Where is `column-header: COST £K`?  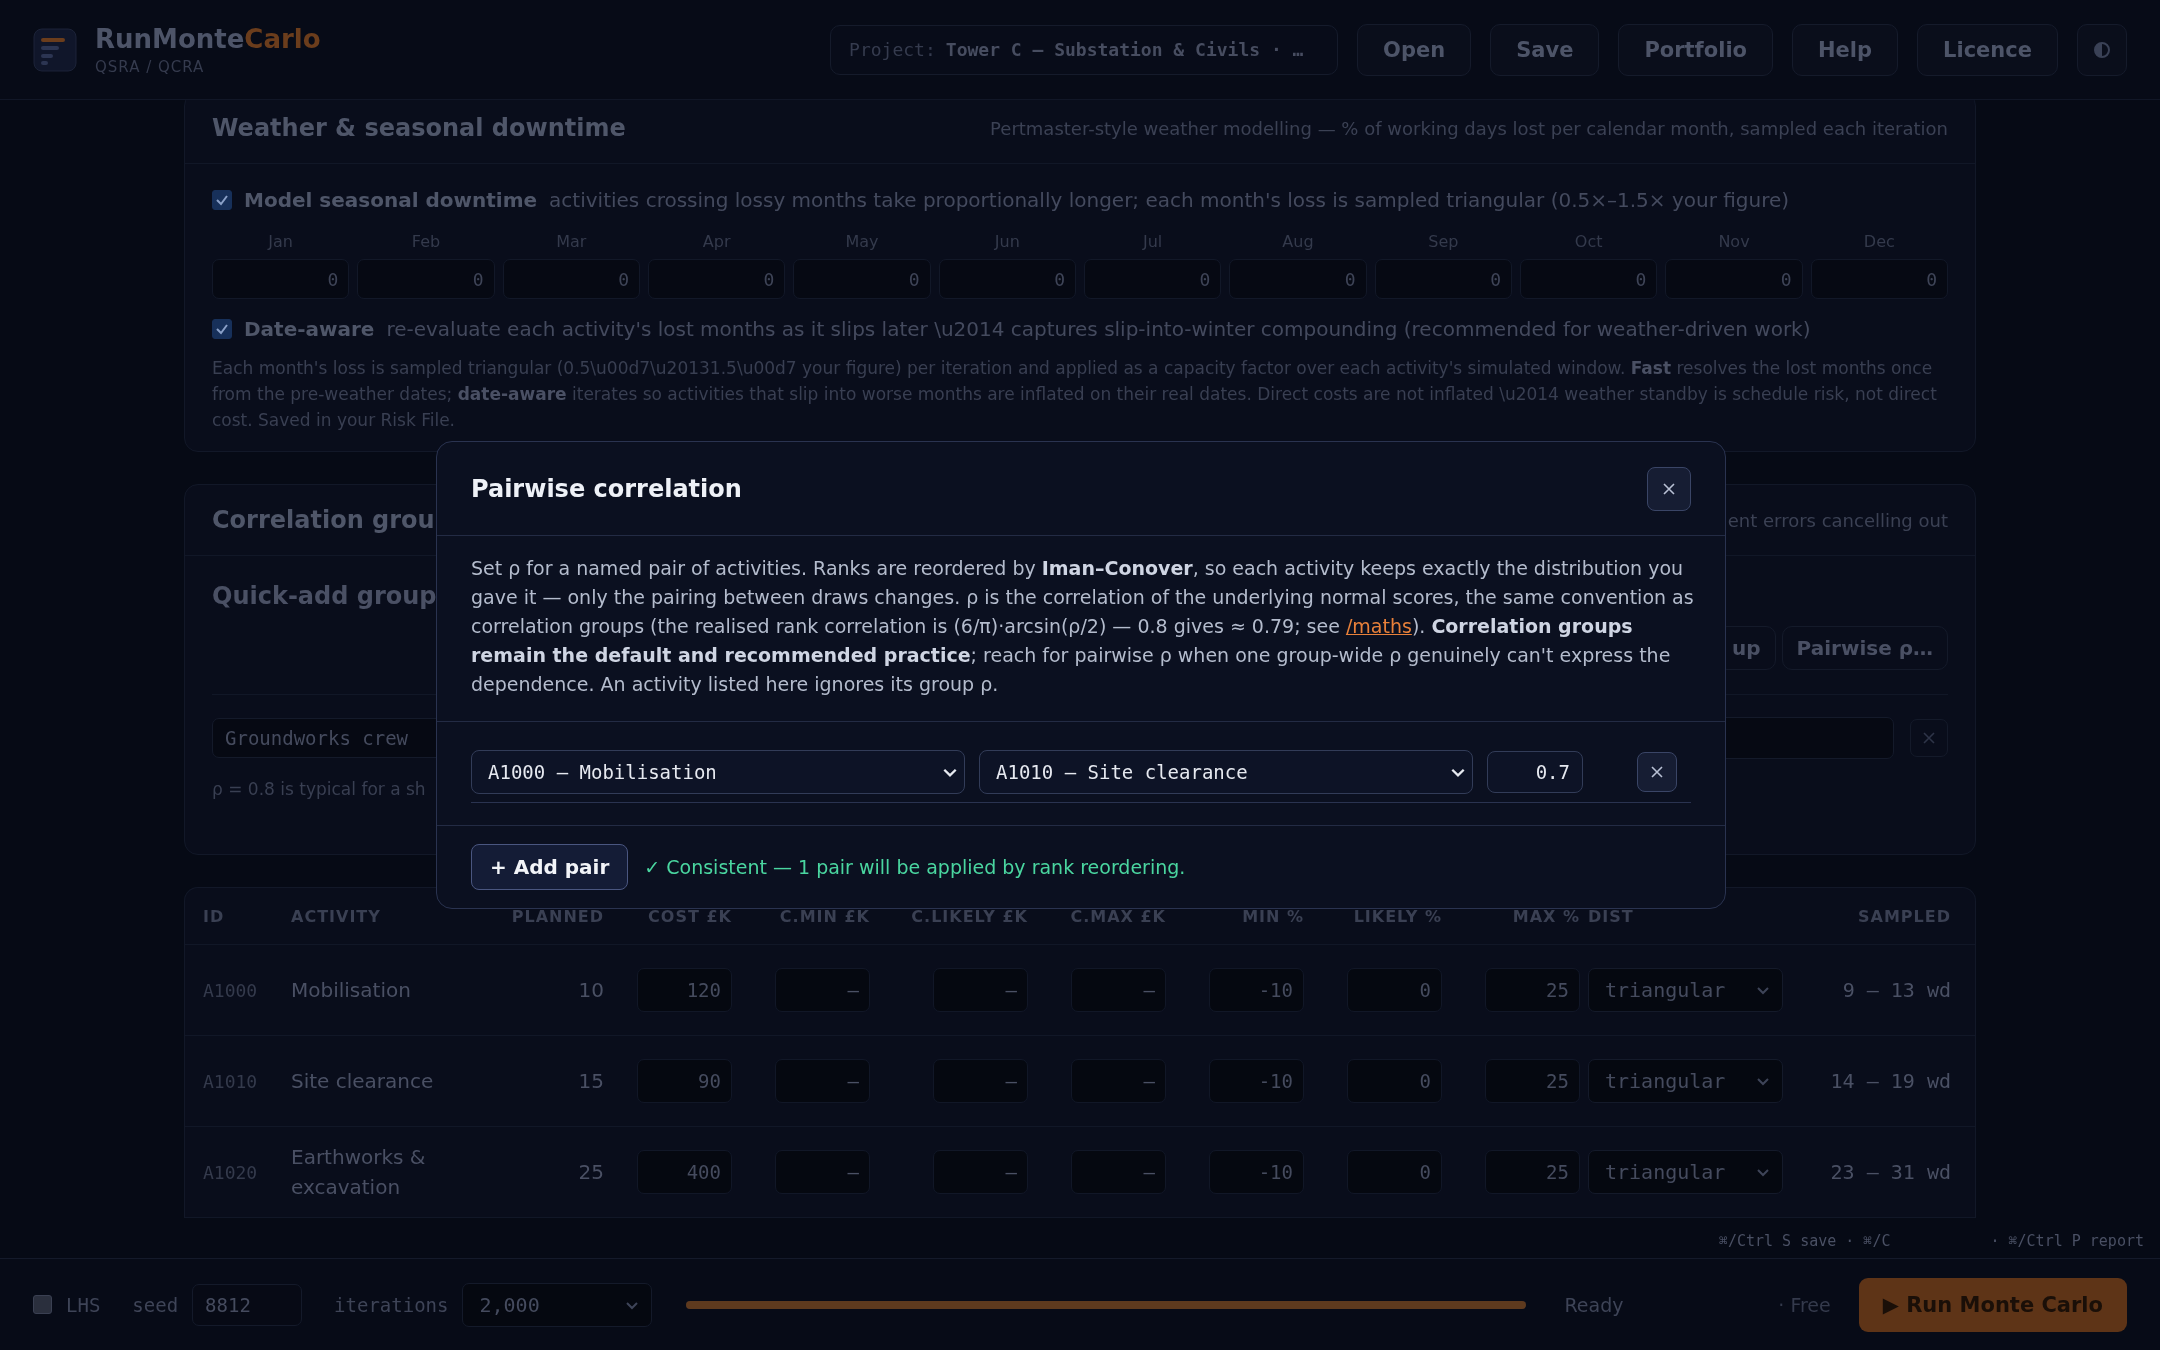
column-header: COST £K is located at coordinates (689, 916).